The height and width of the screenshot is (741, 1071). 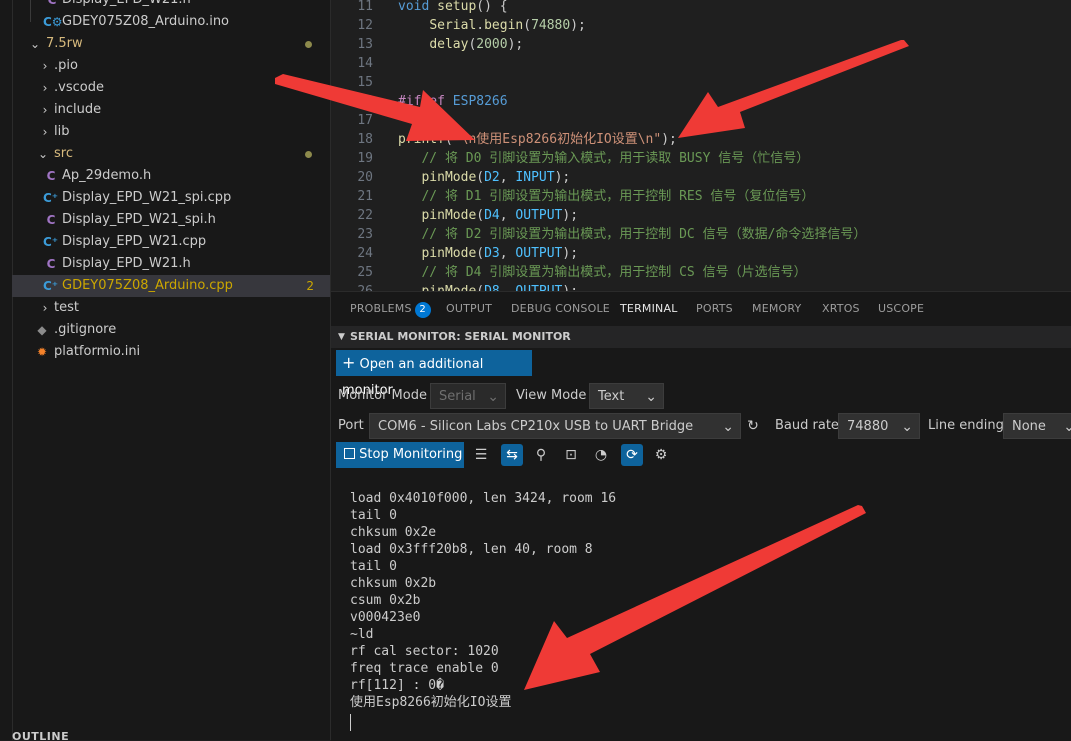 I want to click on modified-dot, so click(x=308, y=154).